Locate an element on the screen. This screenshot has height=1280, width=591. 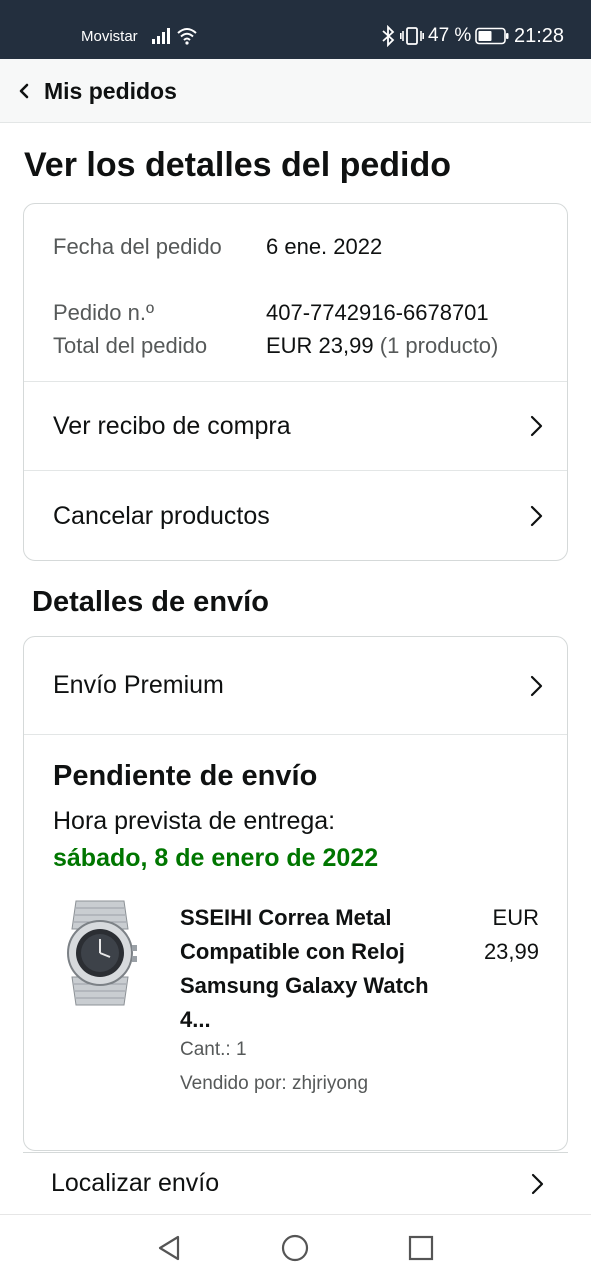
product-quantity: Cant.: 1 is located at coordinates (213, 1049).